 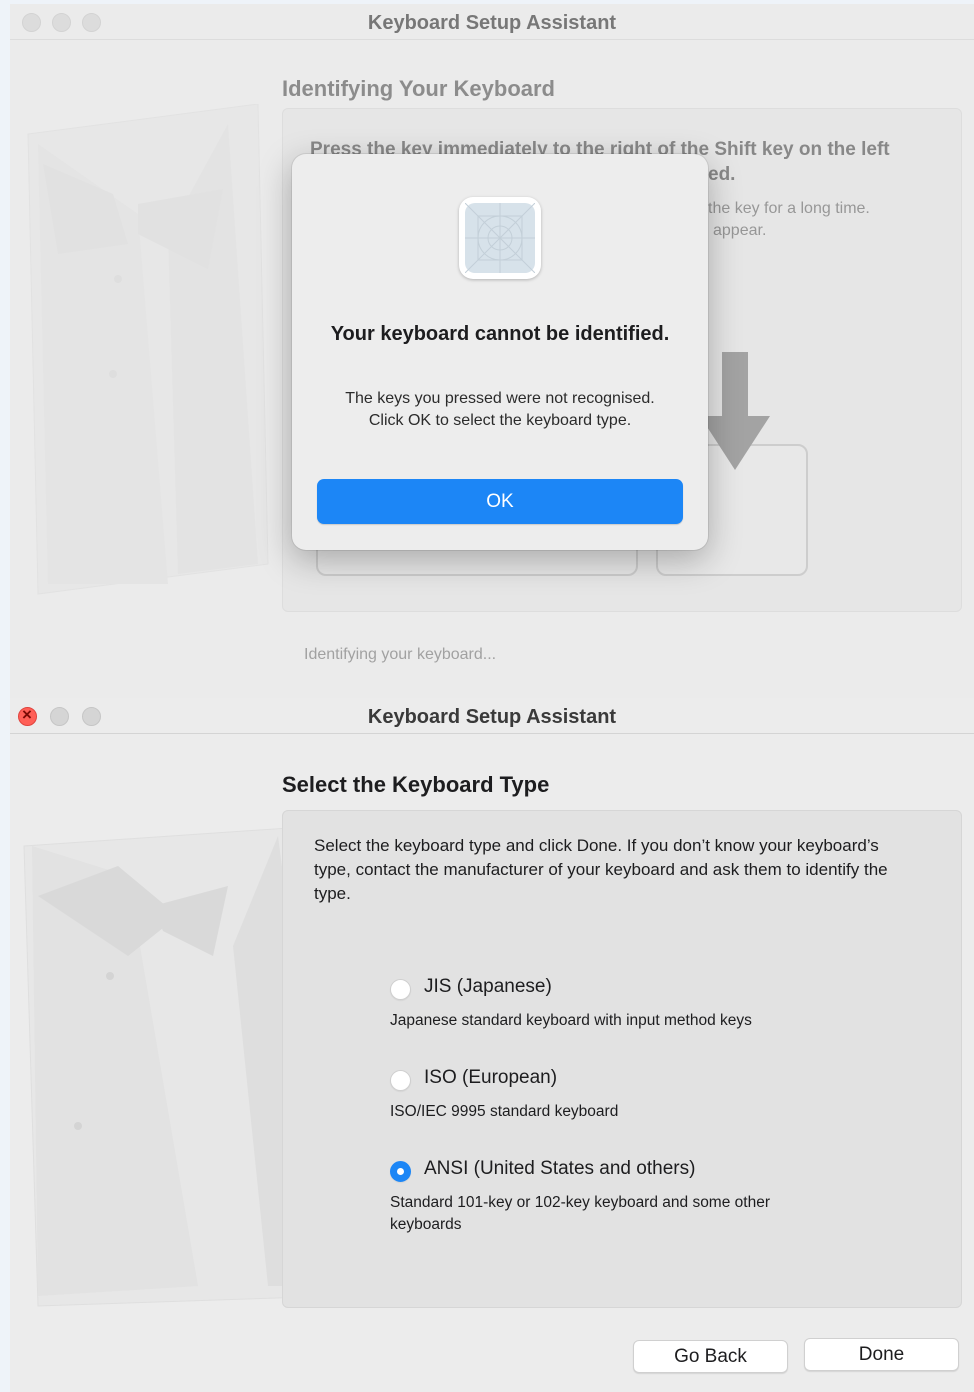 What do you see at coordinates (559, 1169) in the screenshot?
I see `ansi-label: ANSI (United States and others)` at bounding box center [559, 1169].